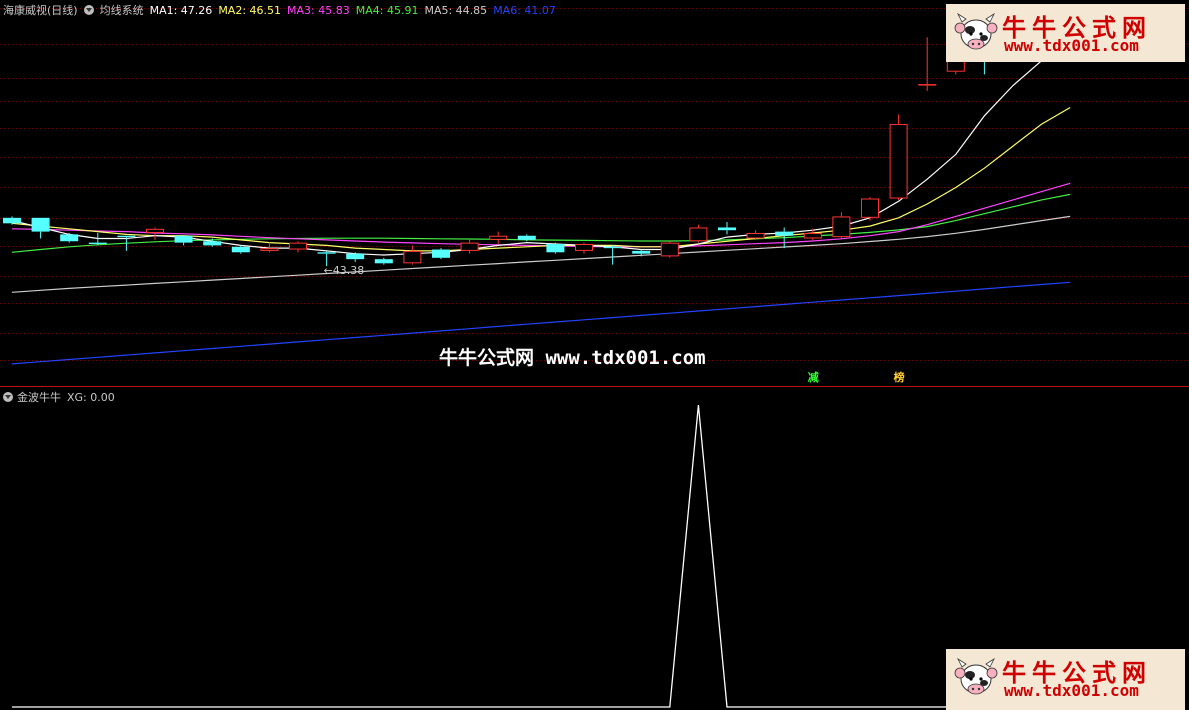  What do you see at coordinates (524, 10) in the screenshot?
I see `ma-legend-item: MA6: 41.07` at bounding box center [524, 10].